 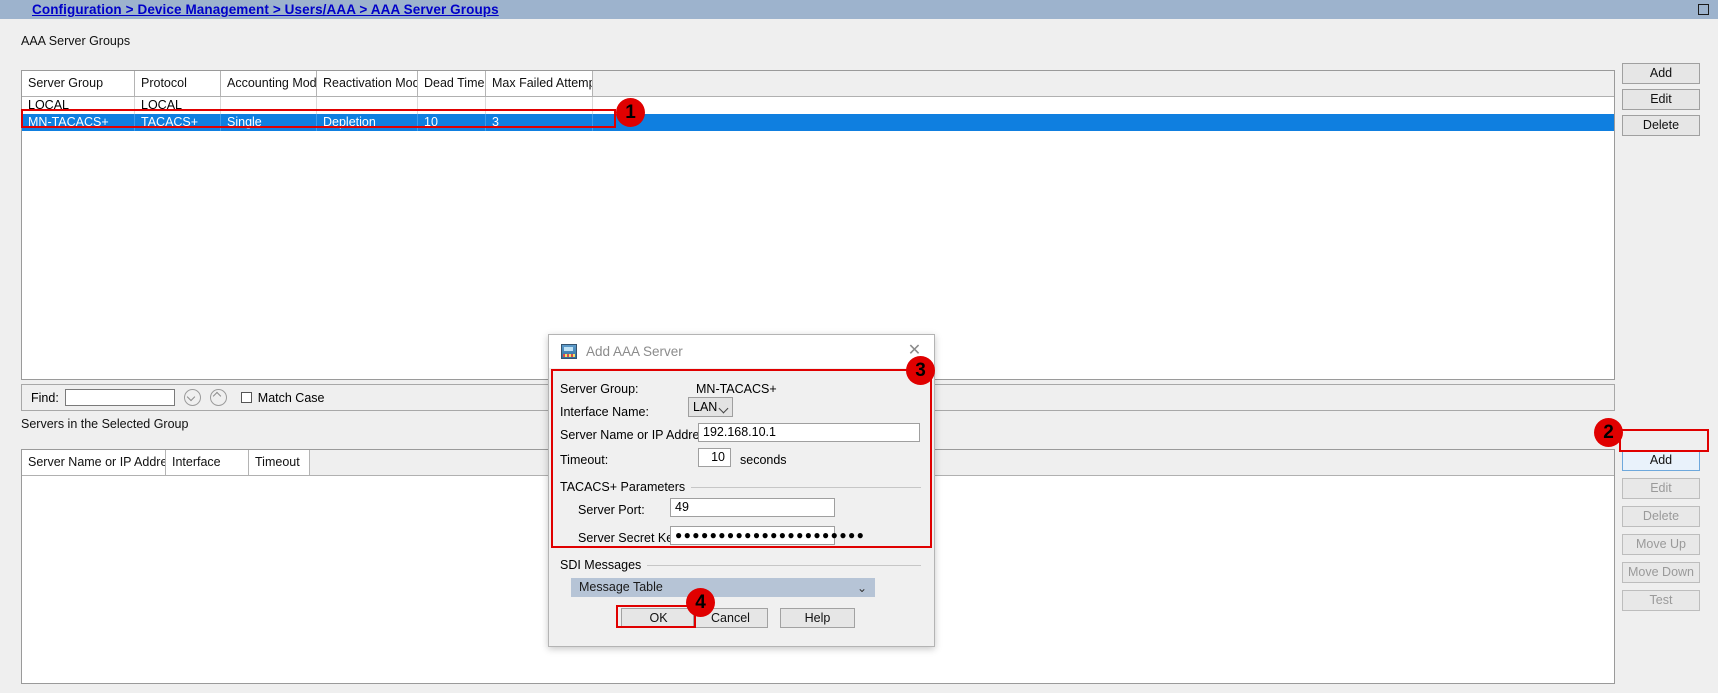 I want to click on column-header: Server Name or IP Address, so click(x=94, y=462).